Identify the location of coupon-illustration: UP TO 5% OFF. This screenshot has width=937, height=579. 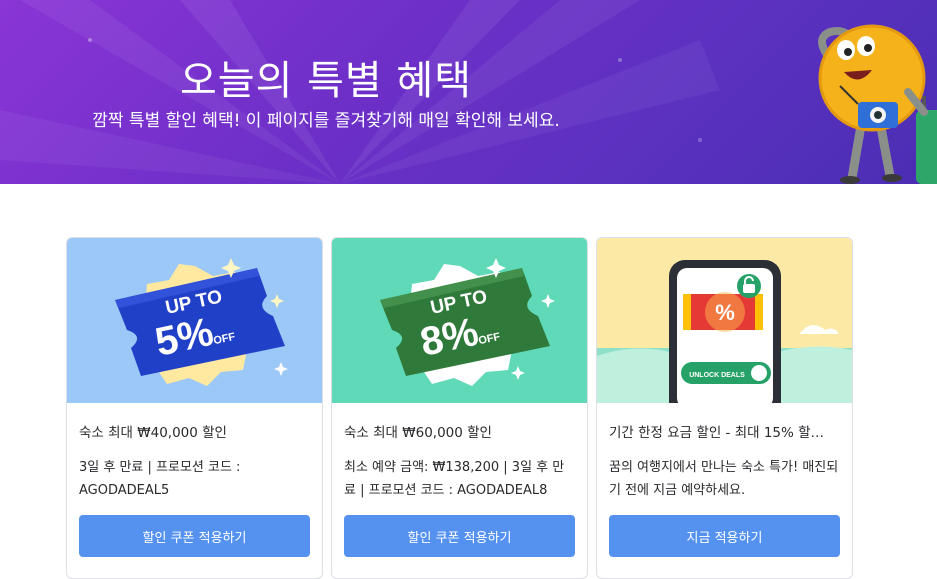
(194, 320).